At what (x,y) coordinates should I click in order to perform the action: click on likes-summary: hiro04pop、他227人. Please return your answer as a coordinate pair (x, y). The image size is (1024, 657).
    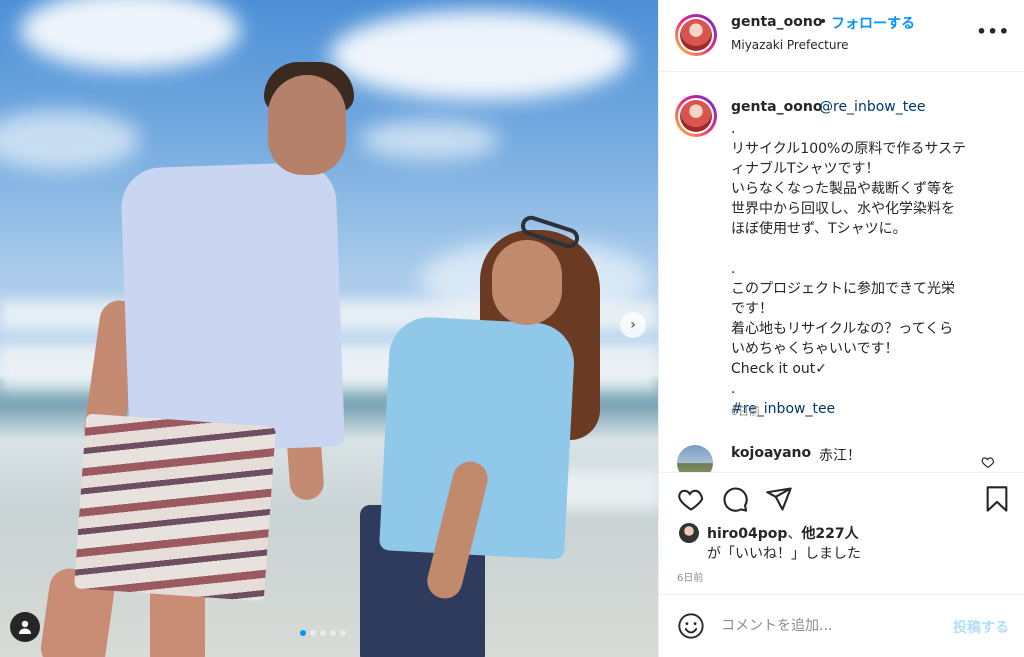
    Looking at the image, I should click on (783, 533).